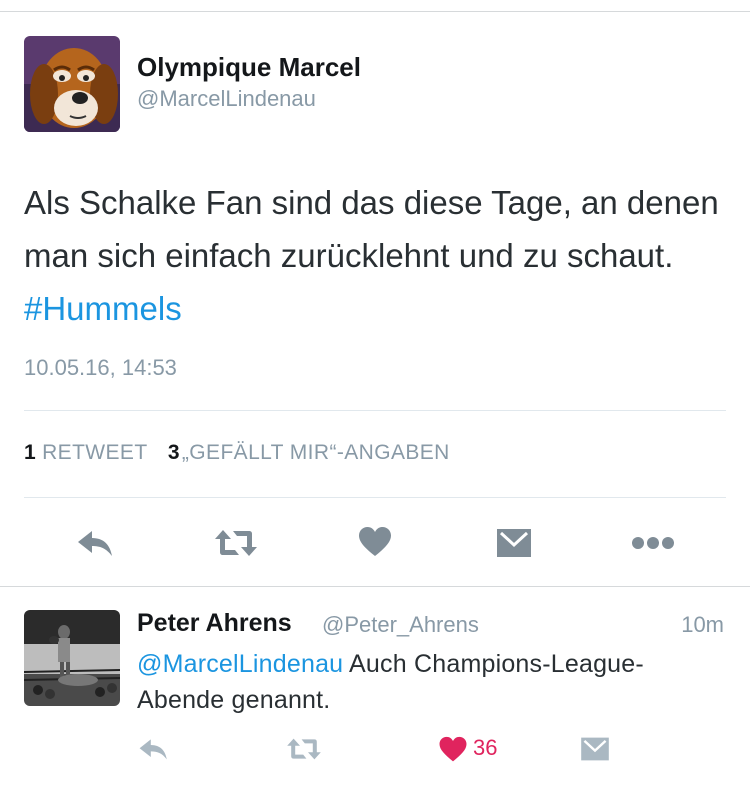 The height and width of the screenshot is (808, 750). I want to click on retweet-label: RETWEET, so click(95, 452).